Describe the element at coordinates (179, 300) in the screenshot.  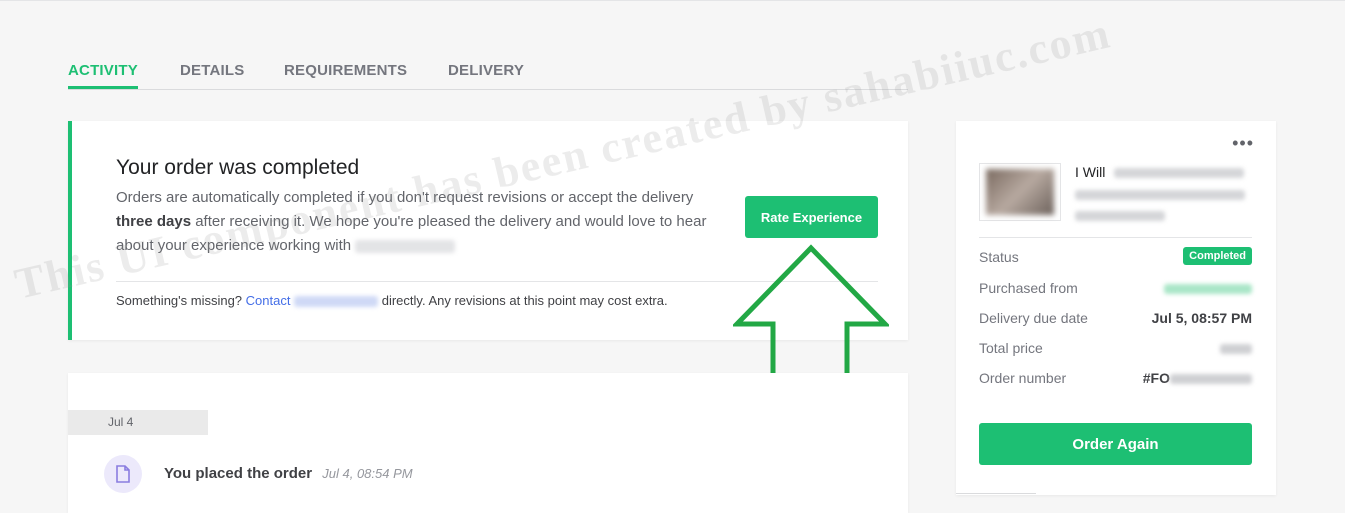
I see `footer-prefix: Something's missing?` at that location.